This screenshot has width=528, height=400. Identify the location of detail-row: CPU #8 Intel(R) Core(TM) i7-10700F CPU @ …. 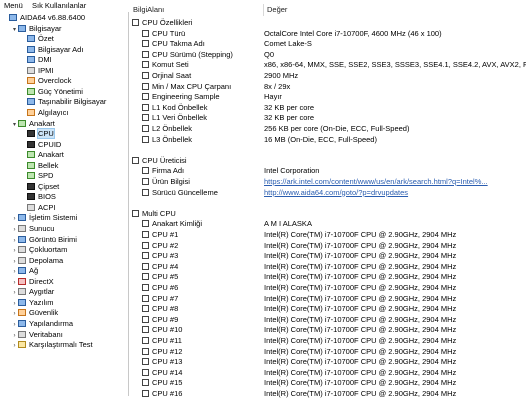
(329, 309).